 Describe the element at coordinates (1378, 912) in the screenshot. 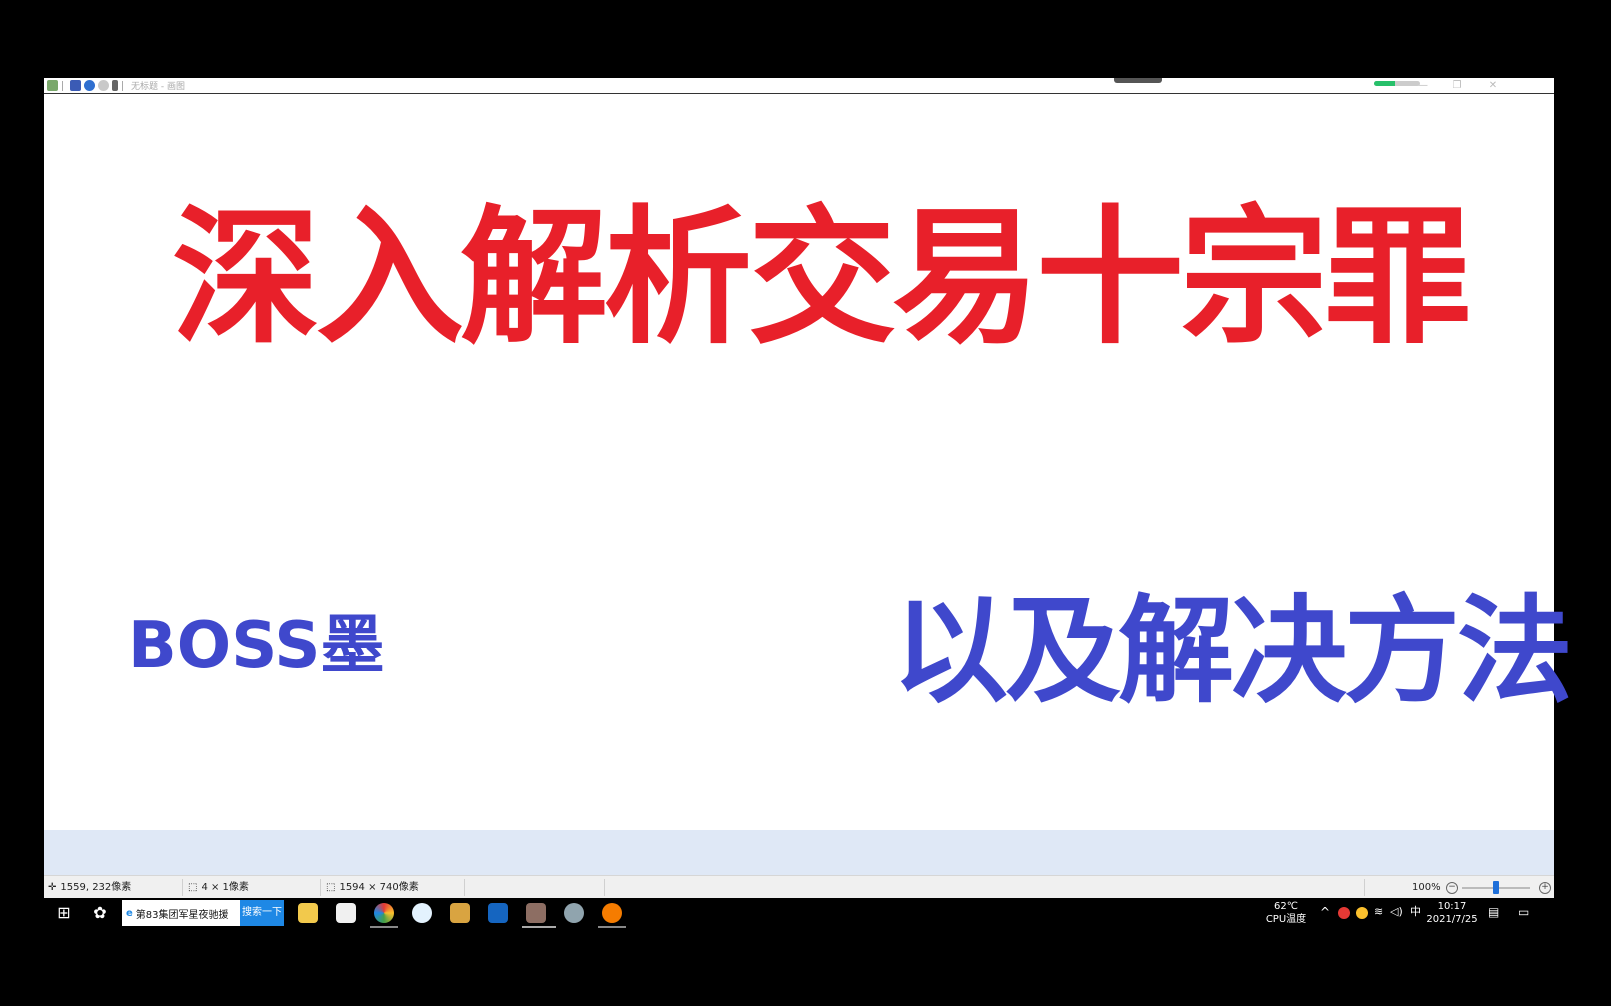

I see `network-icon: ≋` at that location.